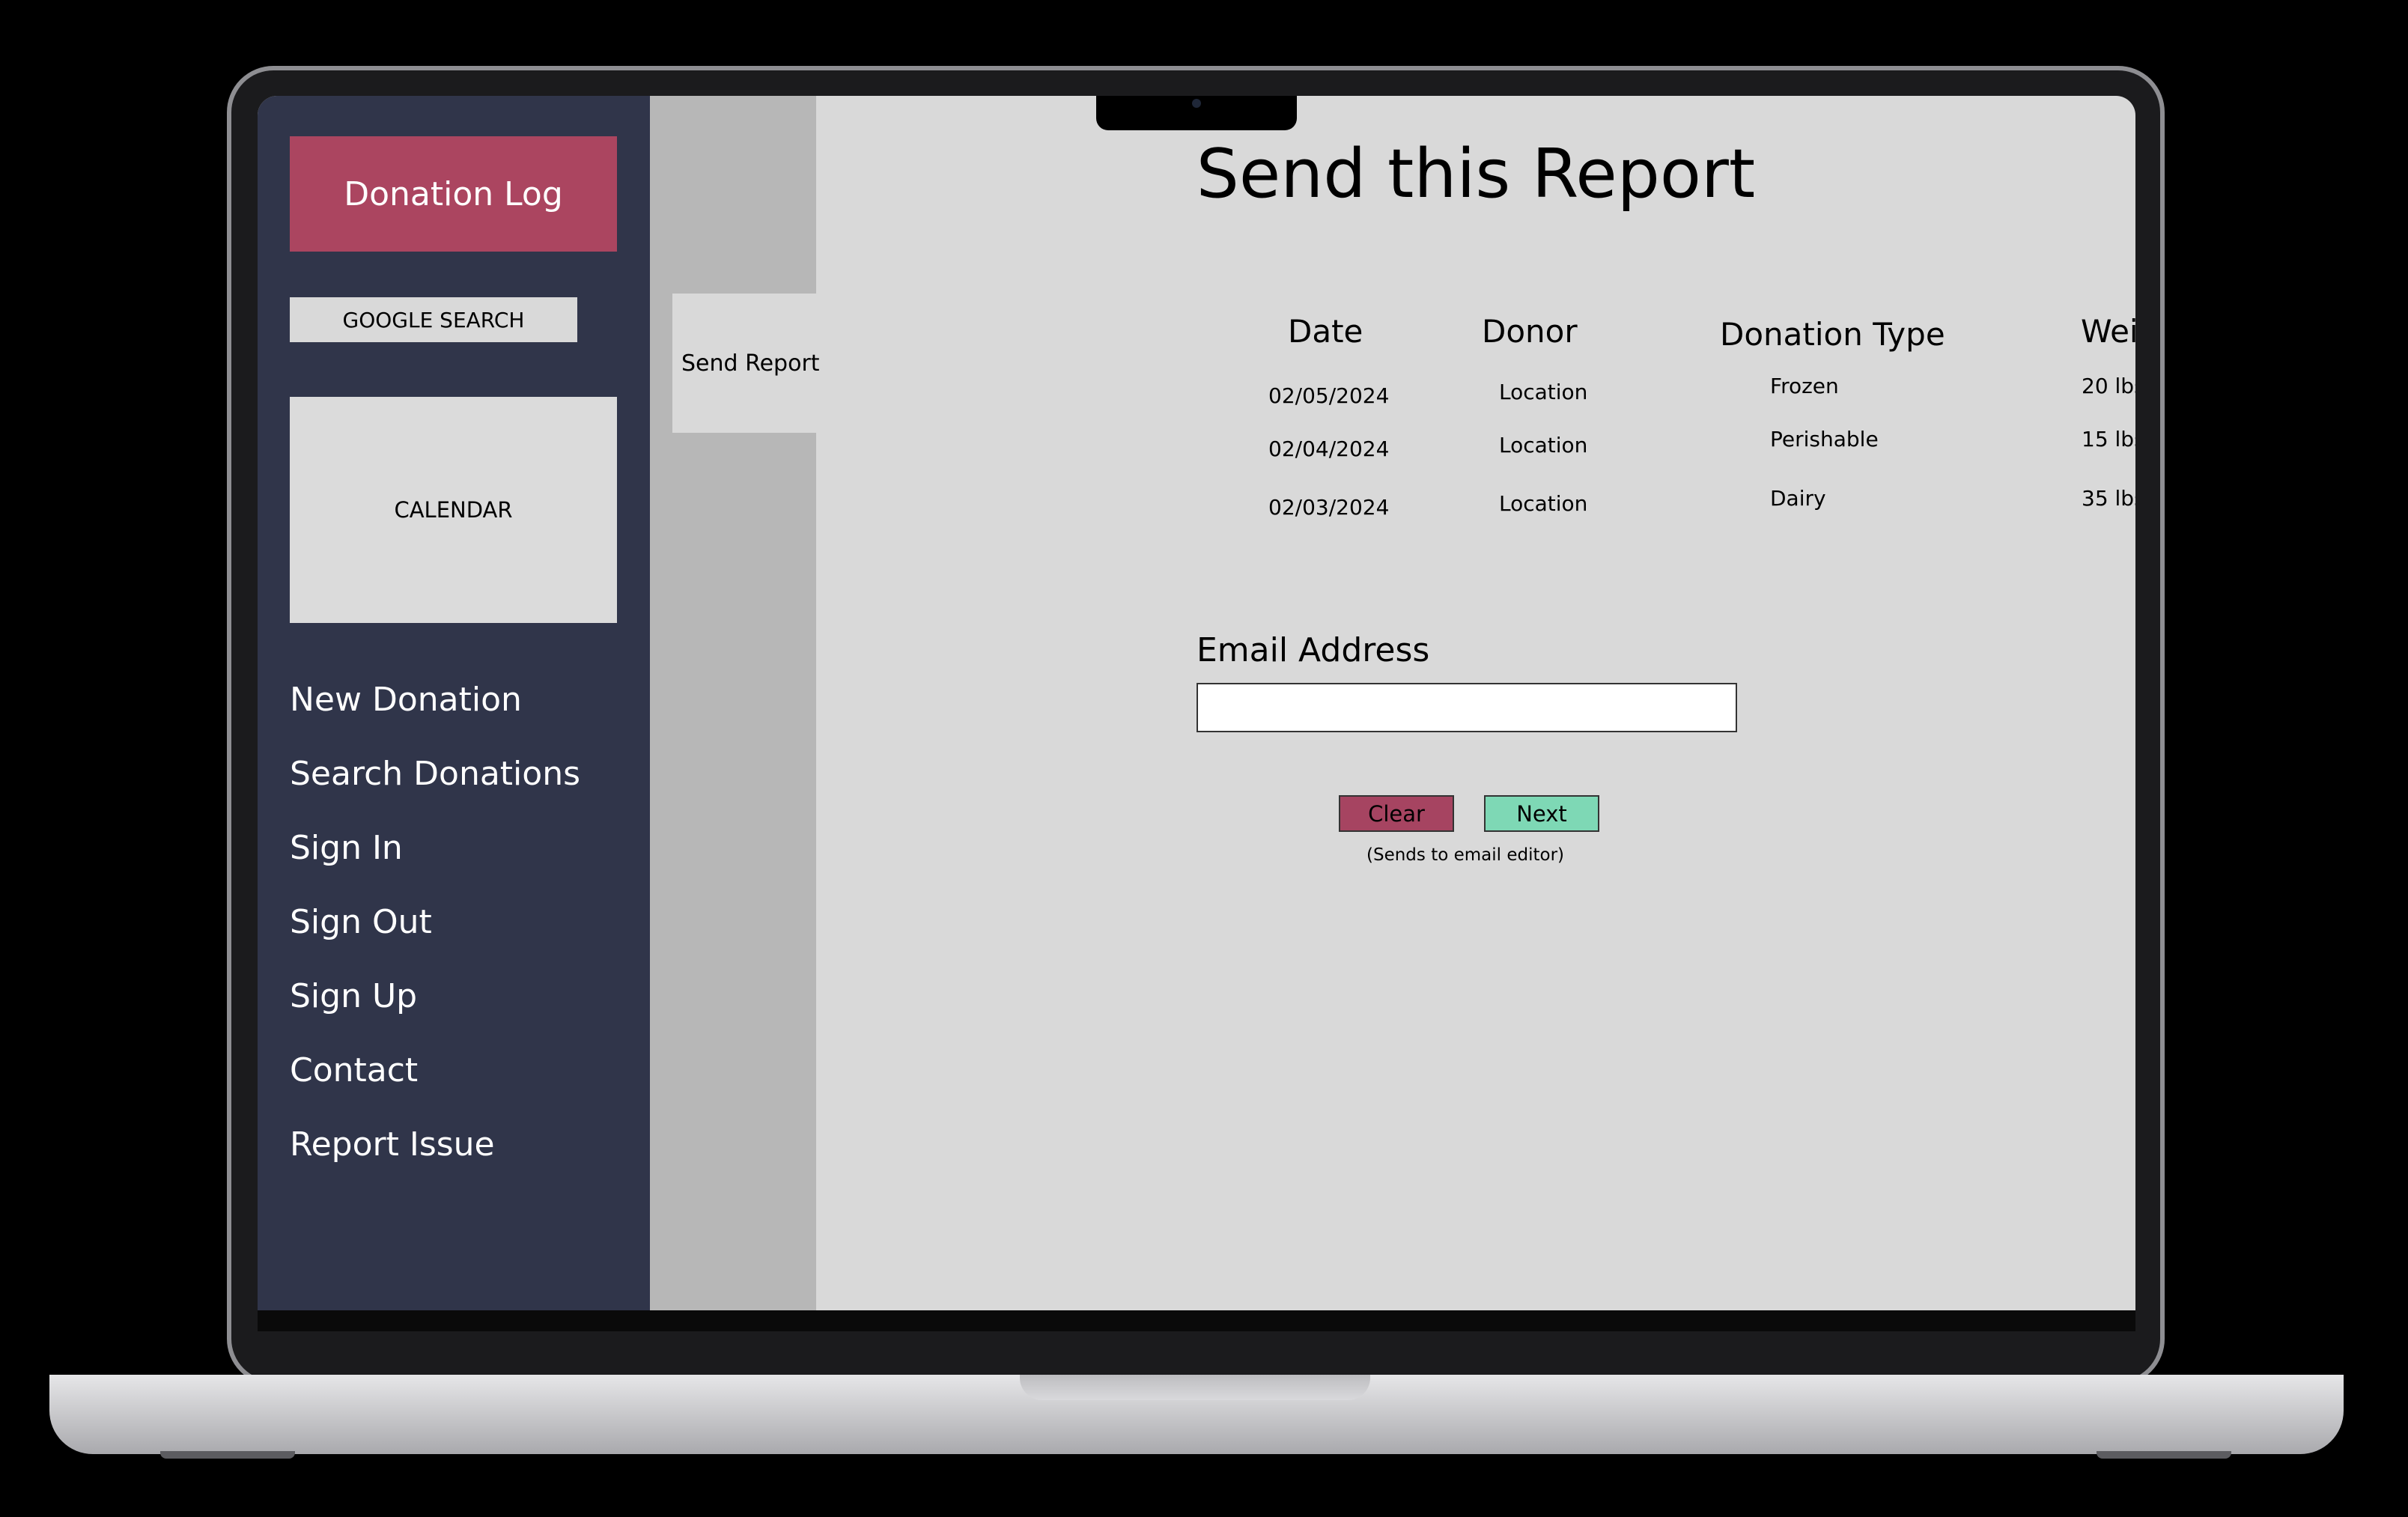  Describe the element at coordinates (435, 791) in the screenshot. I see `sidebar-item-search-donations: Search Donations` at that location.